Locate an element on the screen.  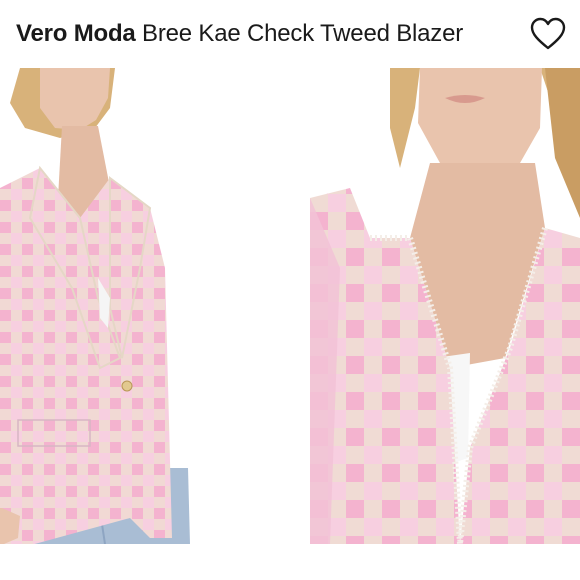
product-title: Vero Moda Bree Kae Check Tweed Blazer is located at coordinates (239, 34).